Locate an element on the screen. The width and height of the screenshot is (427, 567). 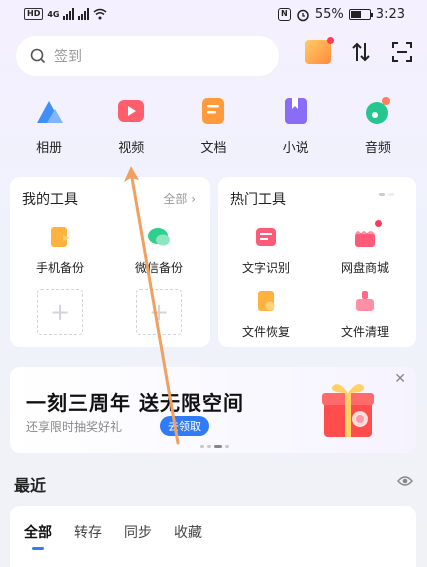
hot-tools-card: 热门工具 文字识别 网盘商城 文件恢复 文件清理 is located at coordinates (317, 262).